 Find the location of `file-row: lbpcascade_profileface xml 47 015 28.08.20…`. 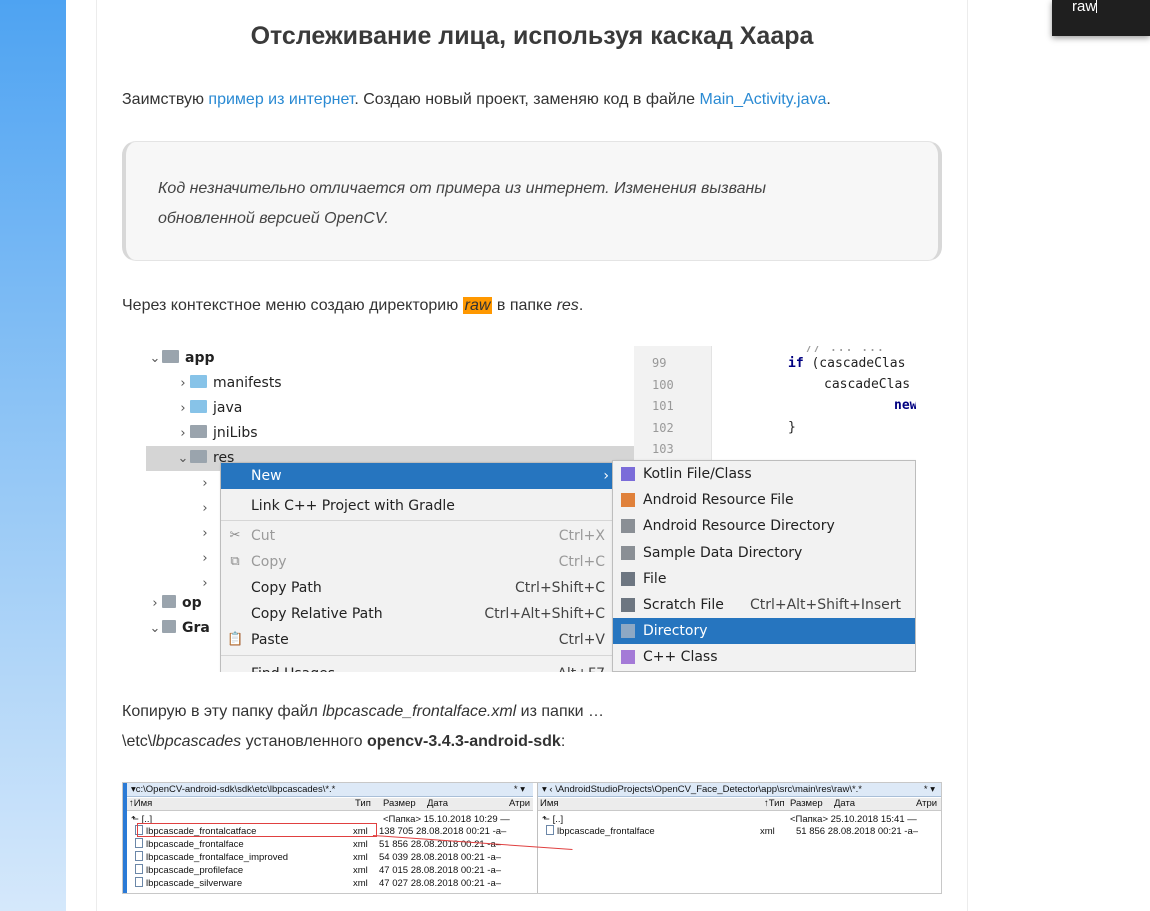

file-row: lbpcascade_profileface xml 47 015 28.08.20… is located at coordinates (330, 870).